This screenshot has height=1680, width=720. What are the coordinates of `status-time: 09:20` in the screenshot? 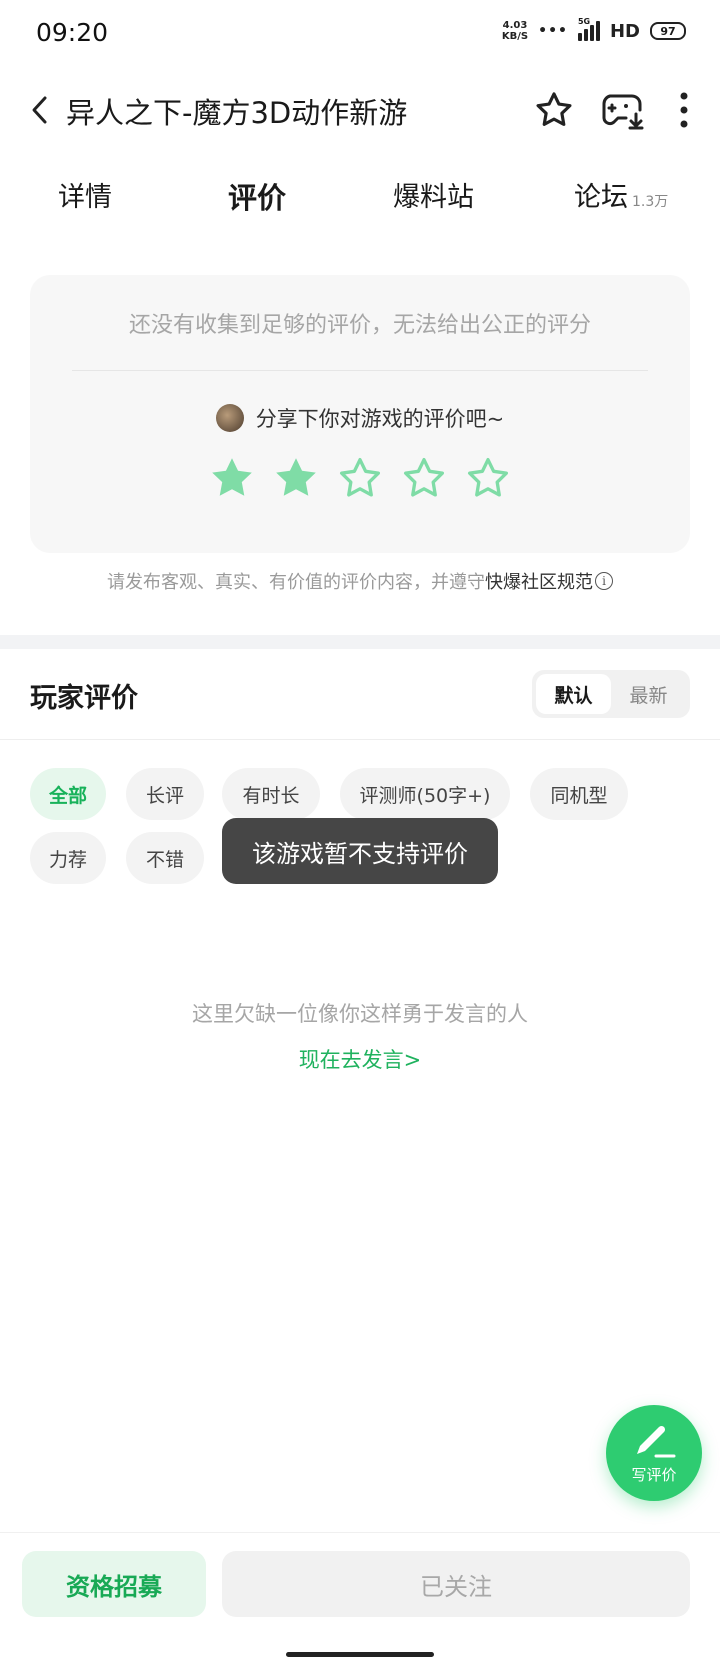 It's located at (72, 32).